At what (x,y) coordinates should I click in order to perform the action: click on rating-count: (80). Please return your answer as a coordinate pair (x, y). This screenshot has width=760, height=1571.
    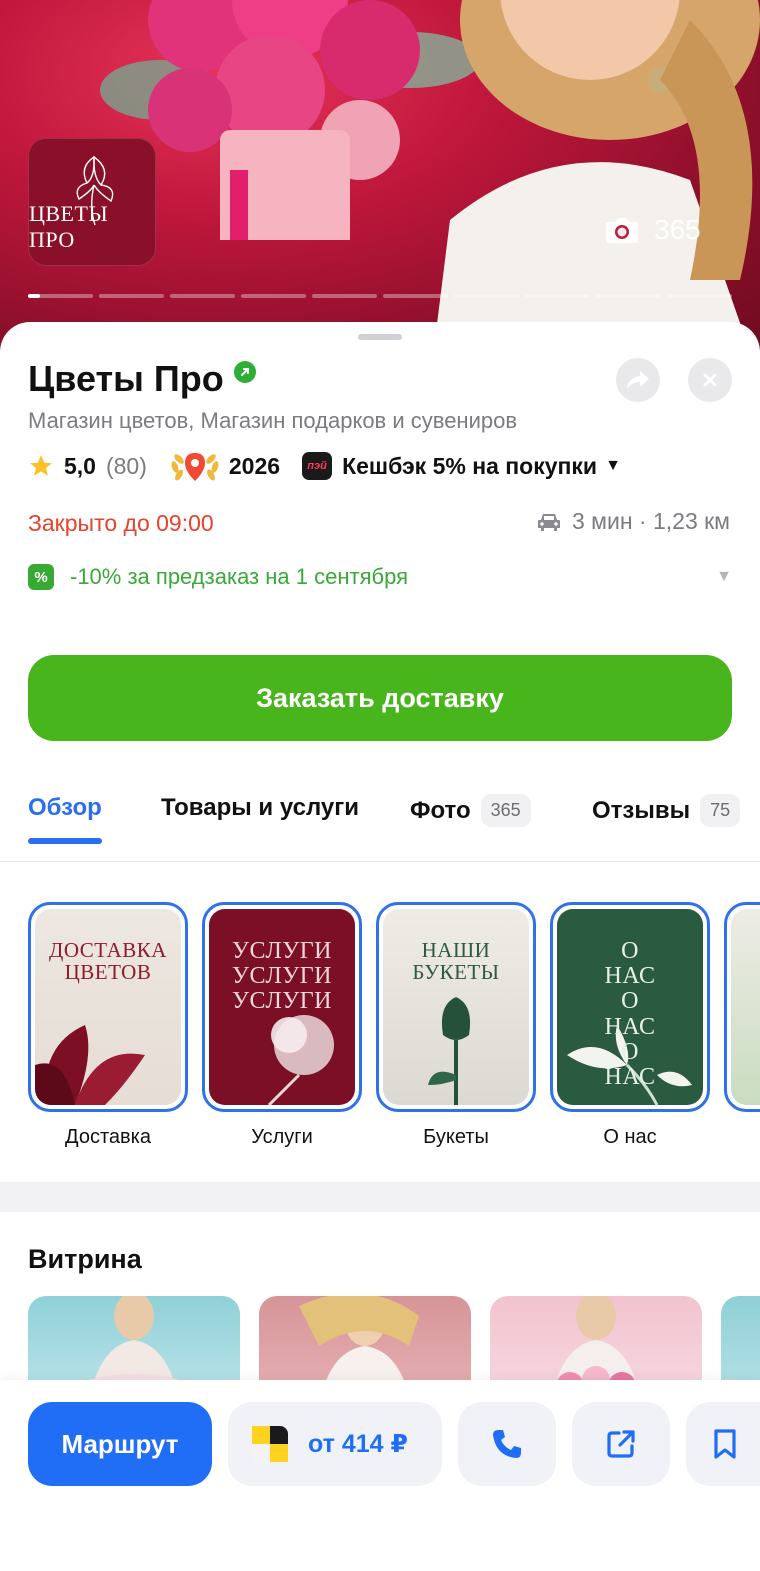
    Looking at the image, I should click on (126, 466).